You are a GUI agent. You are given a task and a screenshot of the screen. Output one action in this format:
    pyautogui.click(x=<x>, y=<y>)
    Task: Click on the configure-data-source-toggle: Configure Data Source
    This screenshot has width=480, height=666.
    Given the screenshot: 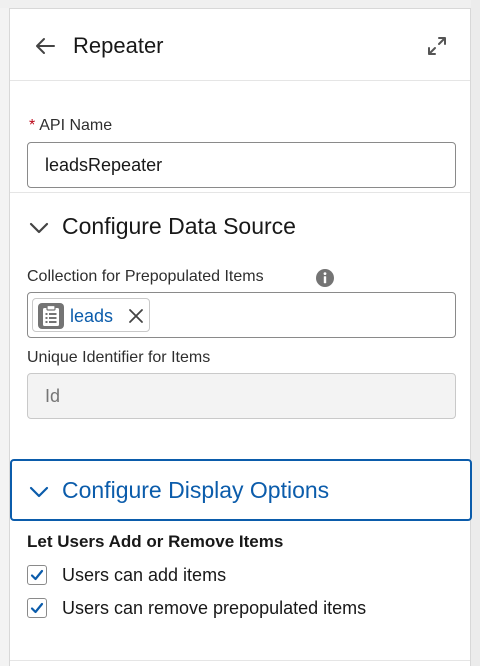 What is the action you would take?
    pyautogui.click(x=240, y=226)
    